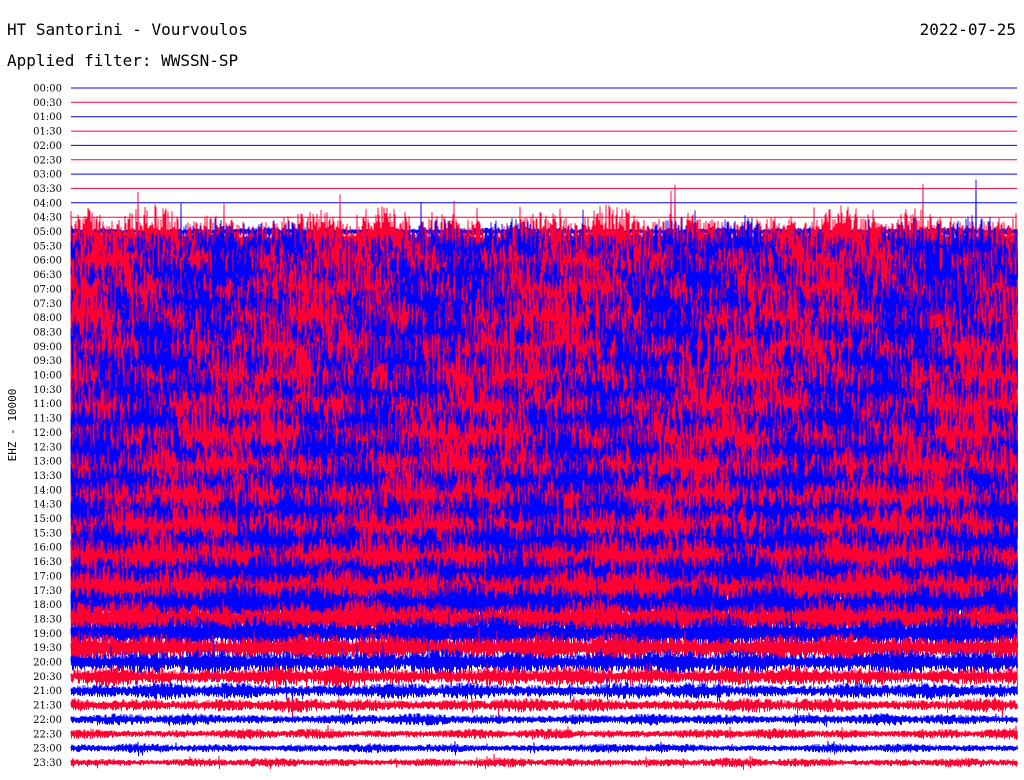  Describe the element at coordinates (47, 232) in the screenshot. I see `tick-label: 05:00` at that location.